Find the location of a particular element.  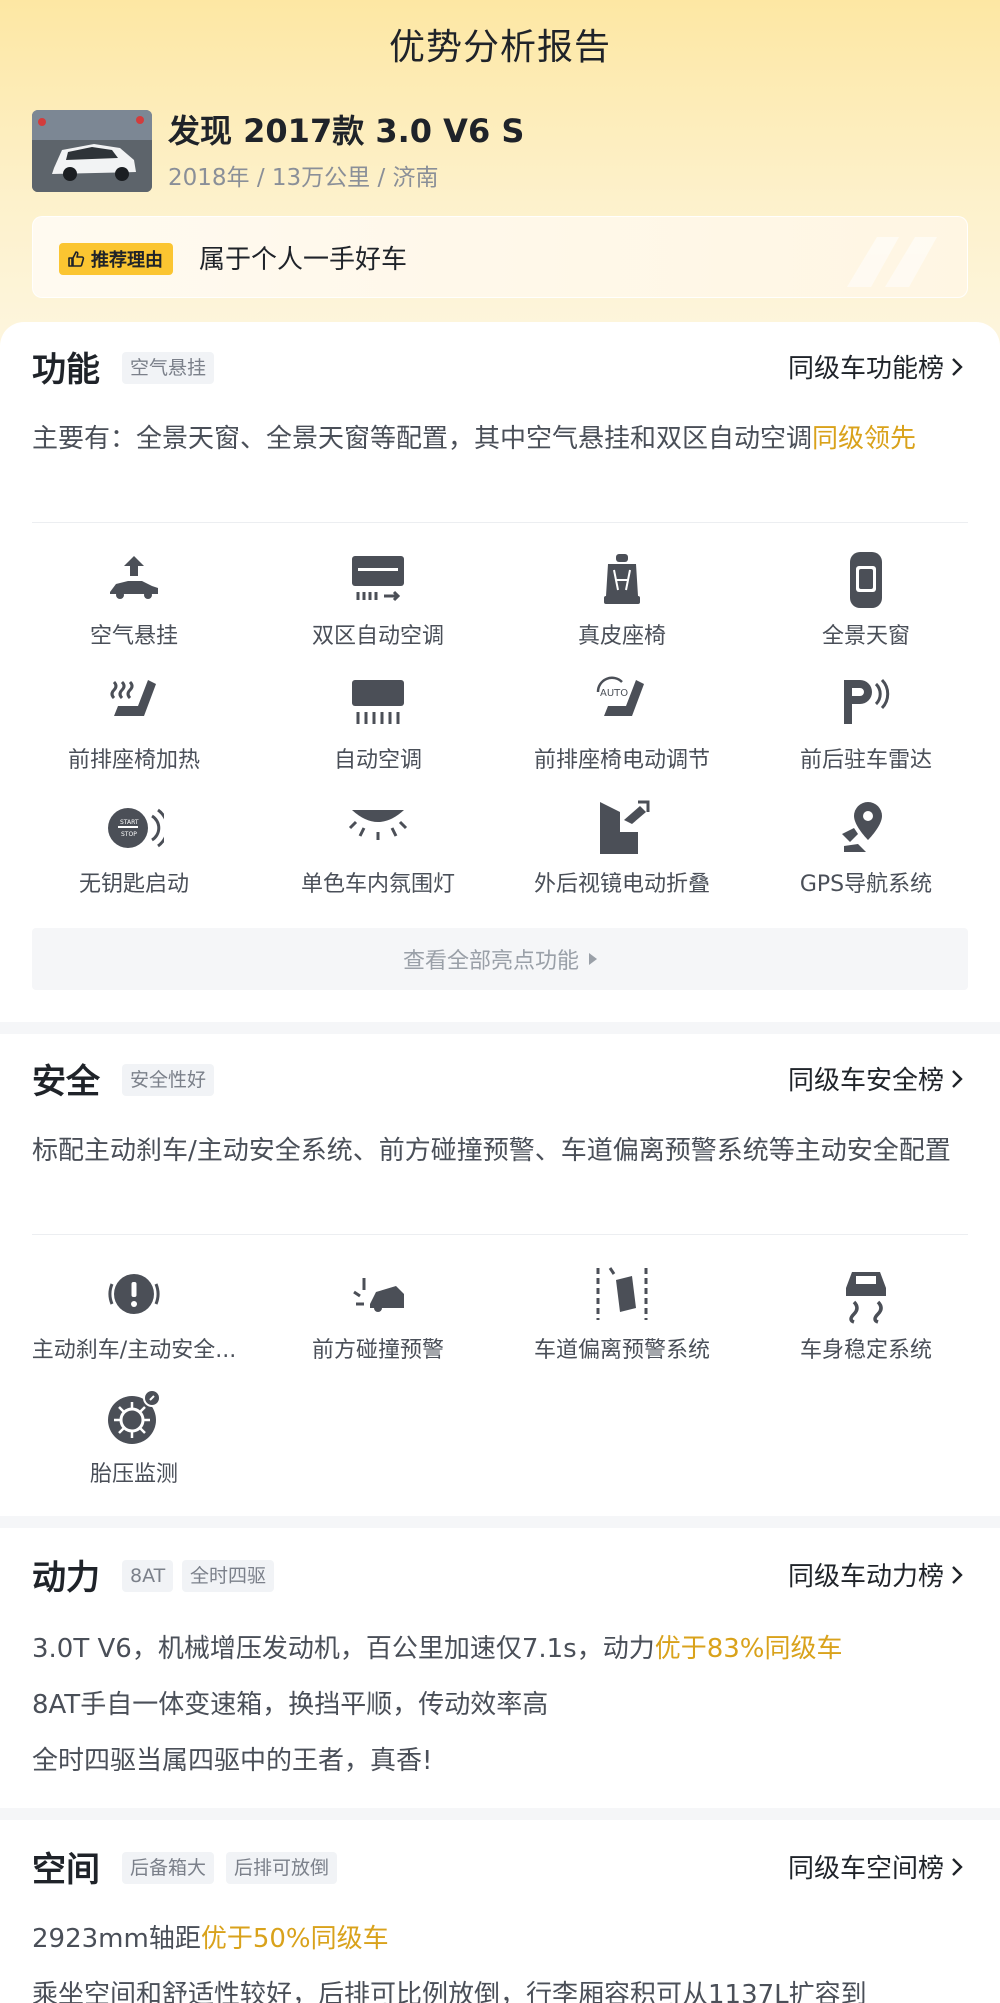

page-title: 优势分析报告 is located at coordinates (499, 47).